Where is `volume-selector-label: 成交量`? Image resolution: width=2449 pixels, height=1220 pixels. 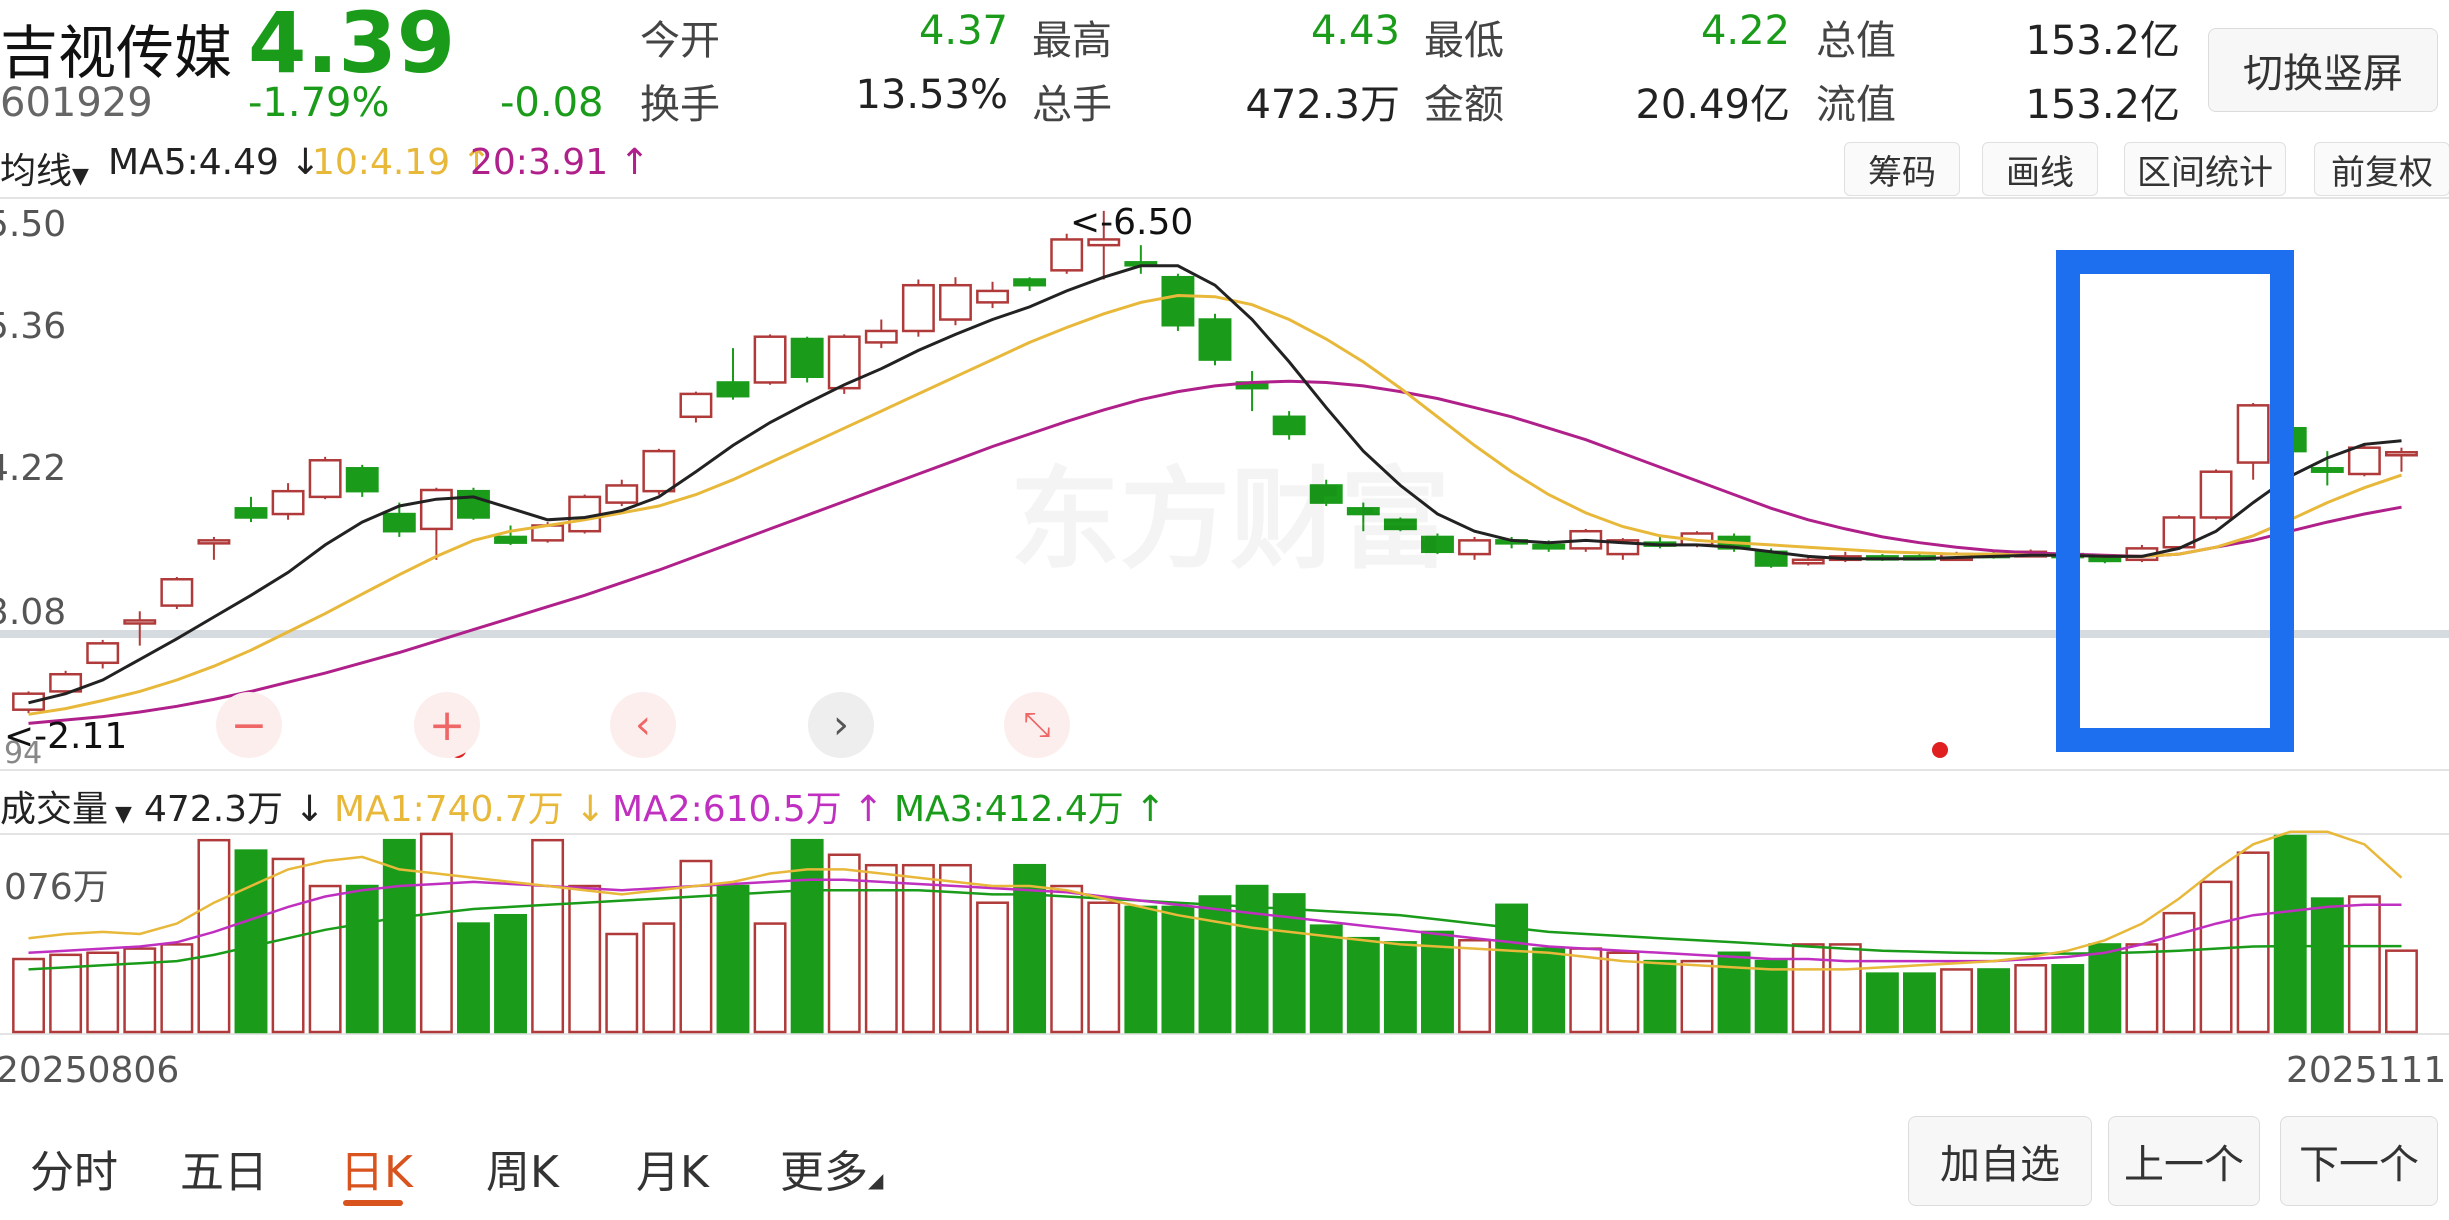
volume-selector-label: 成交量 is located at coordinates (54, 809).